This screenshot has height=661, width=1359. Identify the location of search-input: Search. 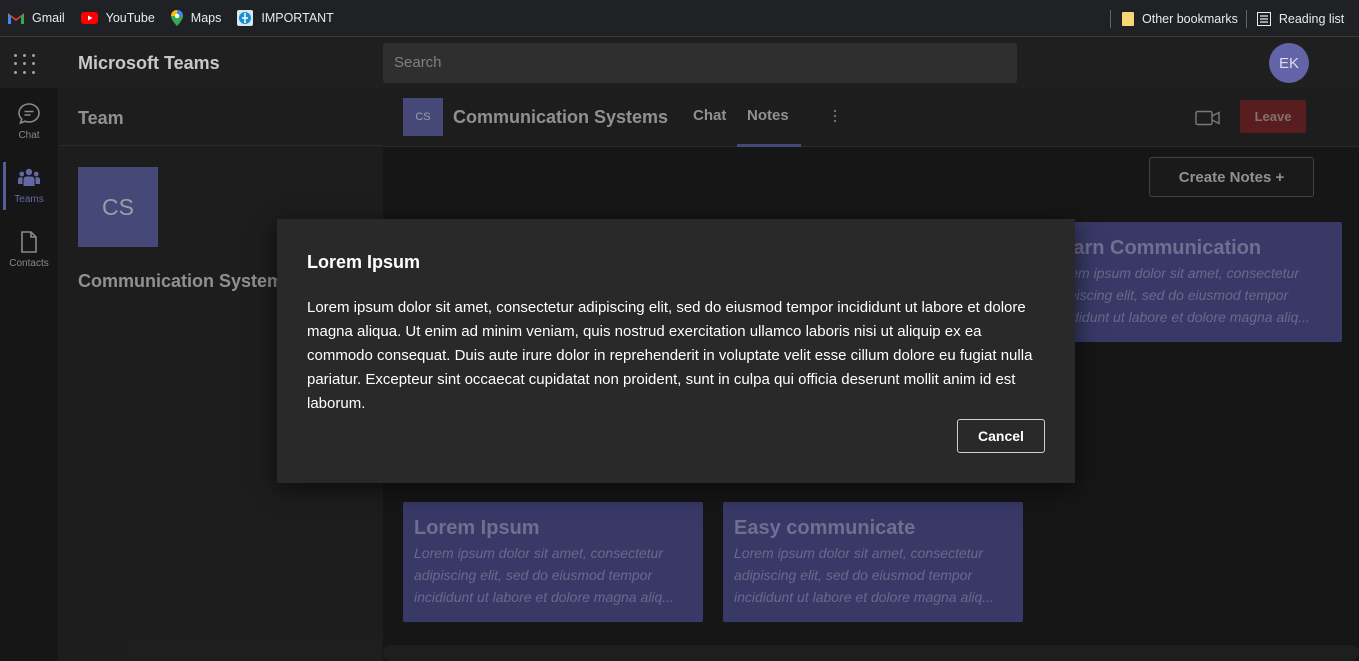
(700, 63).